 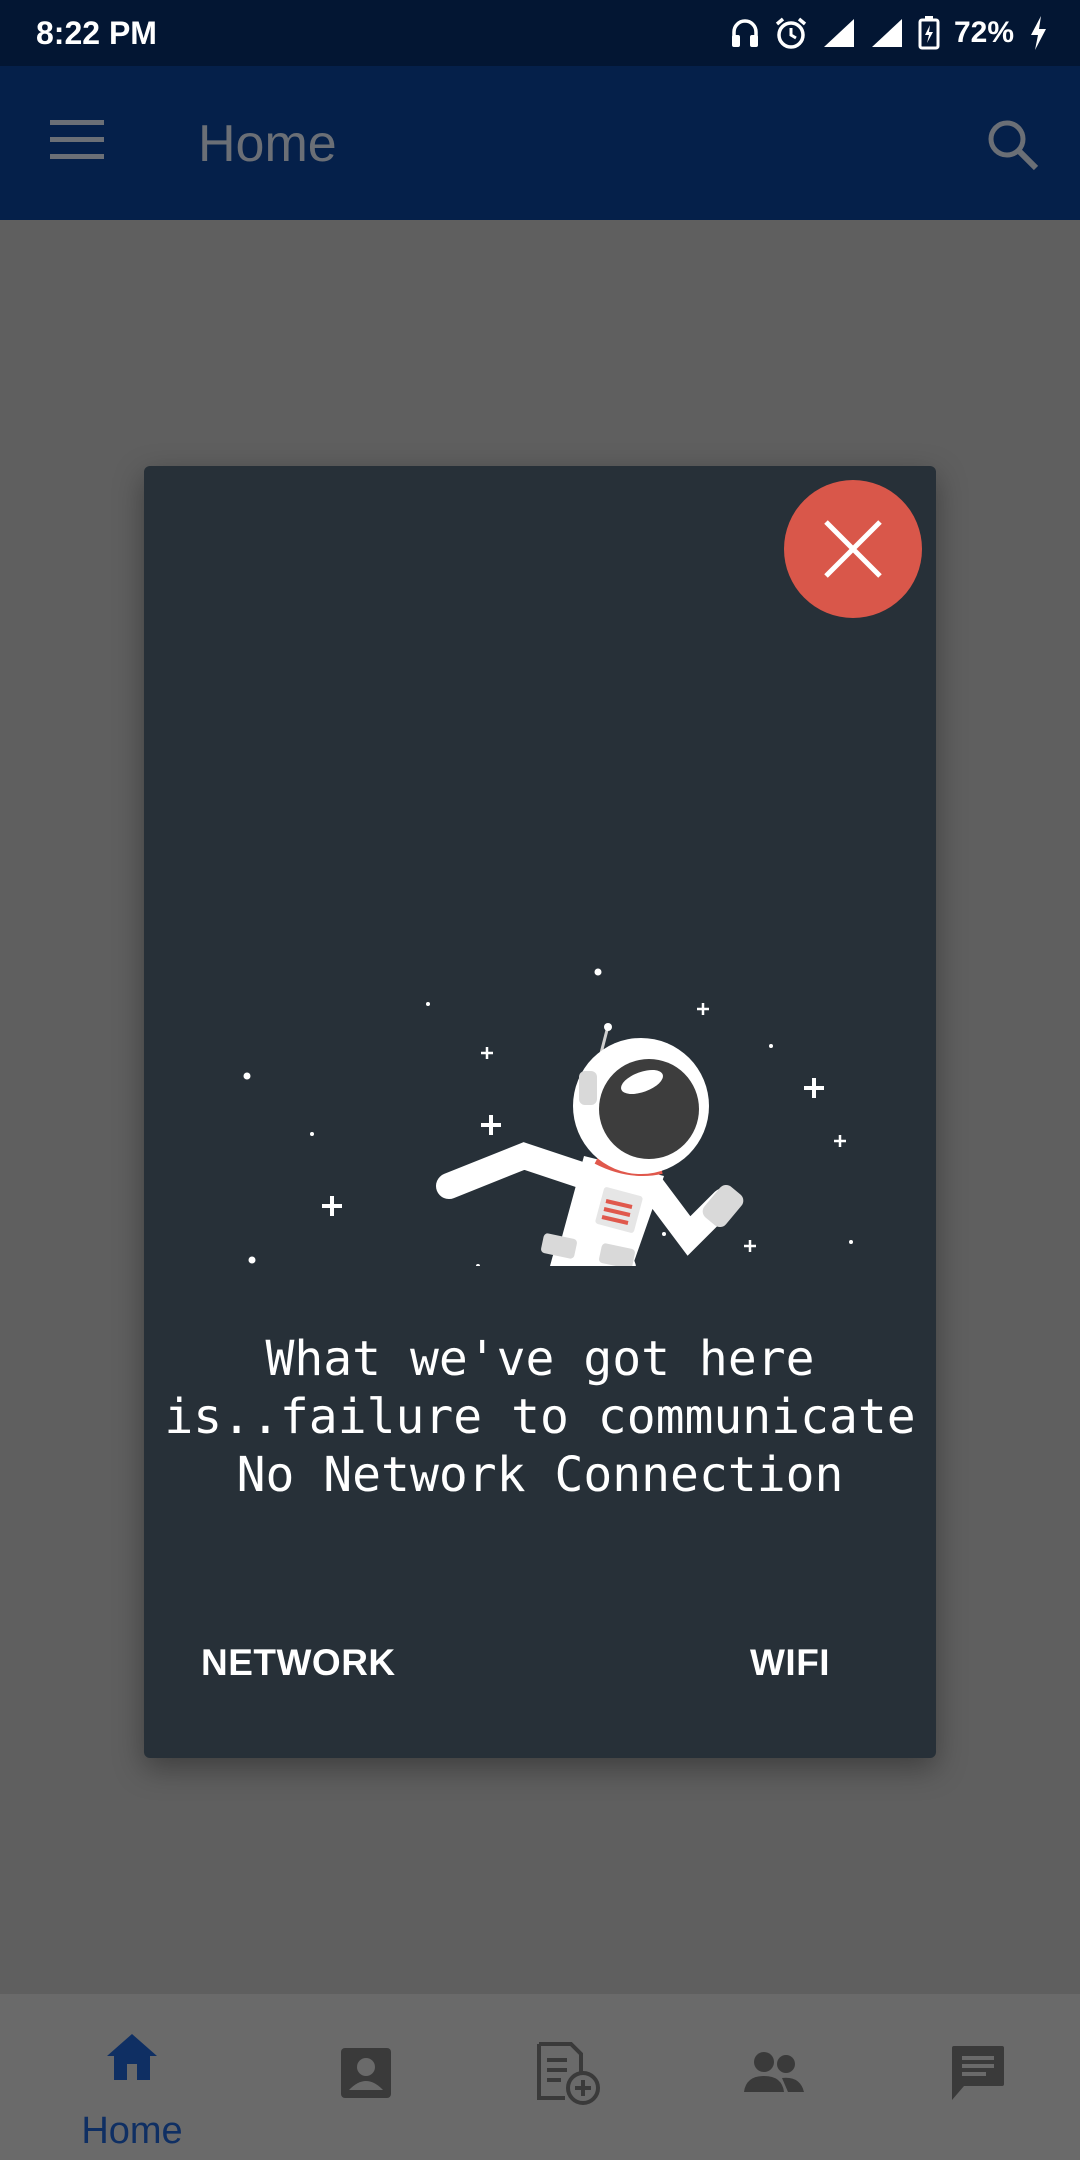 I want to click on search-icon, so click(x=1013, y=145).